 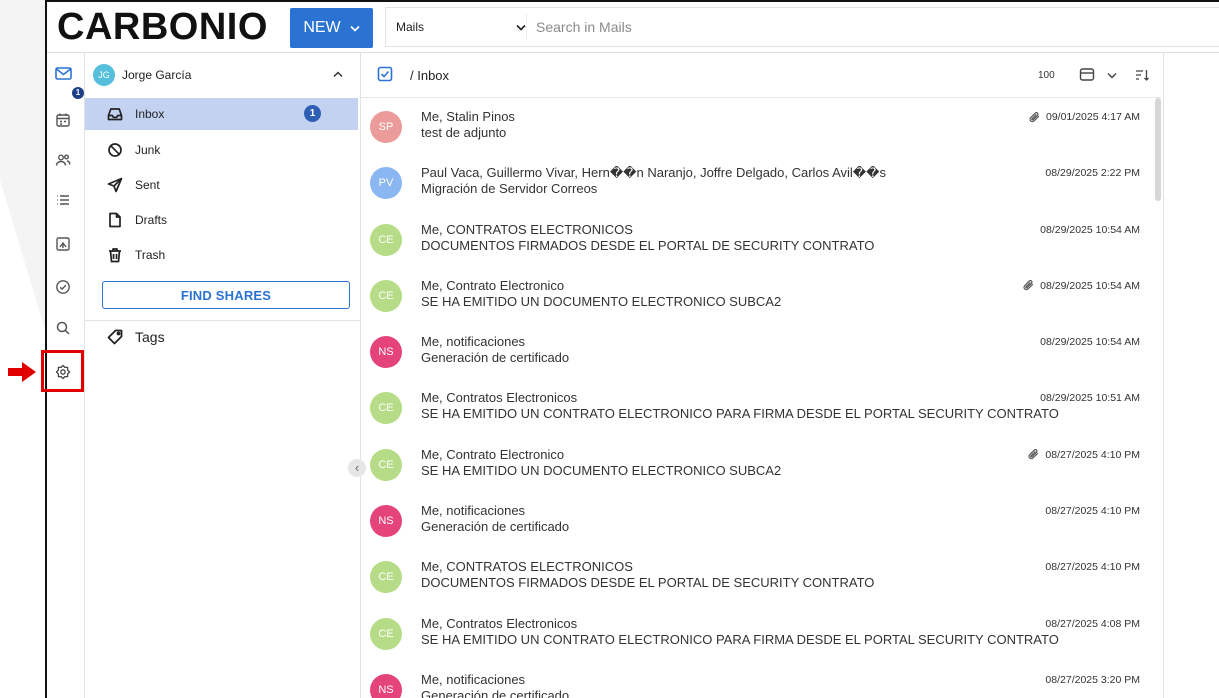 What do you see at coordinates (78, 93) in the screenshot?
I see `mail-unread-badge: 1` at bounding box center [78, 93].